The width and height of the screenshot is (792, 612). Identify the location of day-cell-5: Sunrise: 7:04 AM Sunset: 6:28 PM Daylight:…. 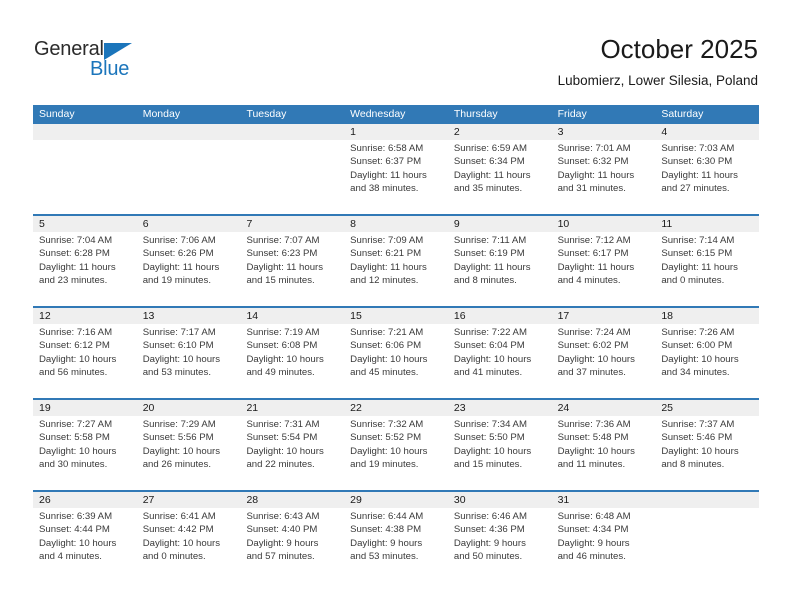
(85, 269).